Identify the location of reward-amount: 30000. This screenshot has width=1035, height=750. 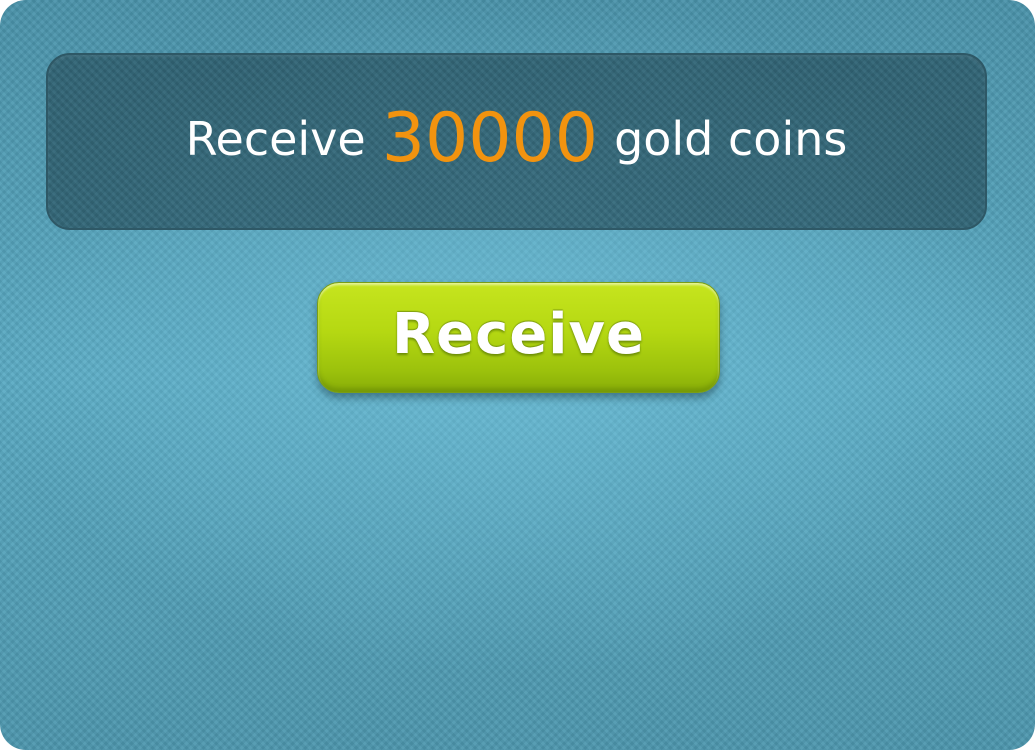
(490, 138).